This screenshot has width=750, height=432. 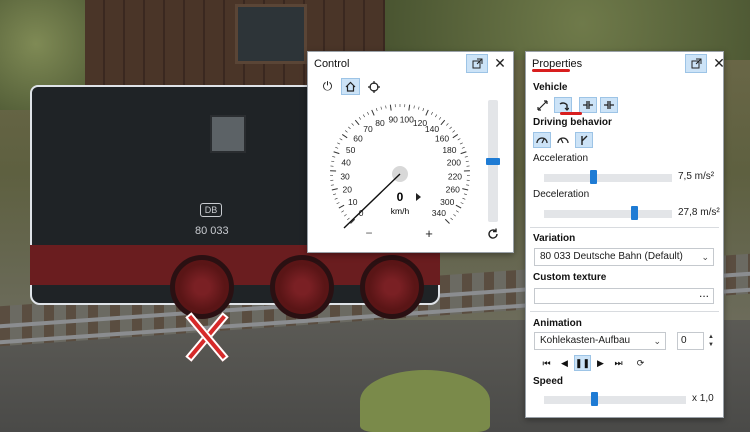 What do you see at coordinates (228, 134) in the screenshot?
I see `cab-window` at bounding box center [228, 134].